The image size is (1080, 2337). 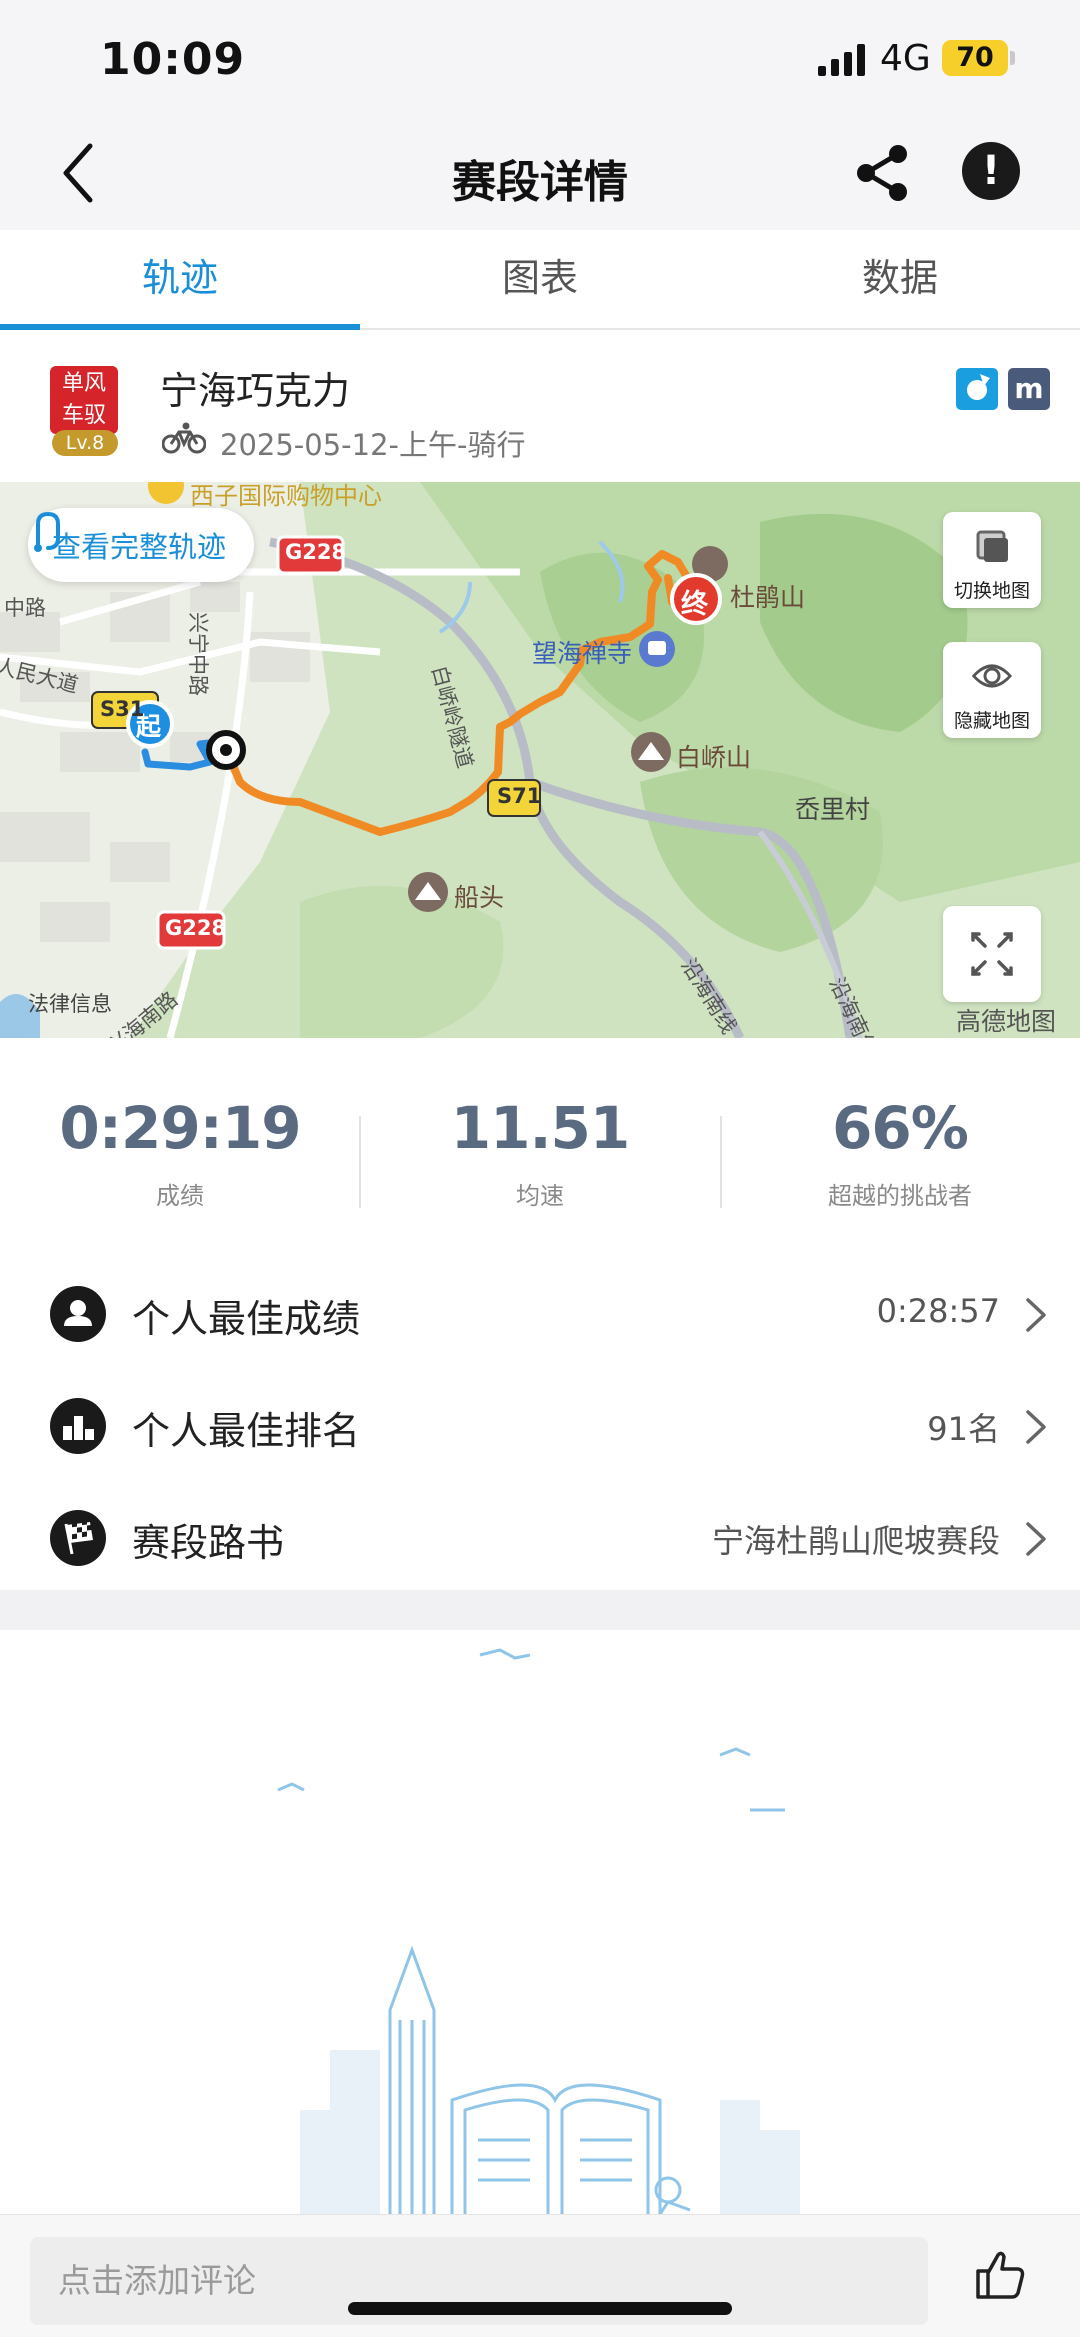 I want to click on view-full-track-button: 查看完整轨迹, so click(x=141, y=545).